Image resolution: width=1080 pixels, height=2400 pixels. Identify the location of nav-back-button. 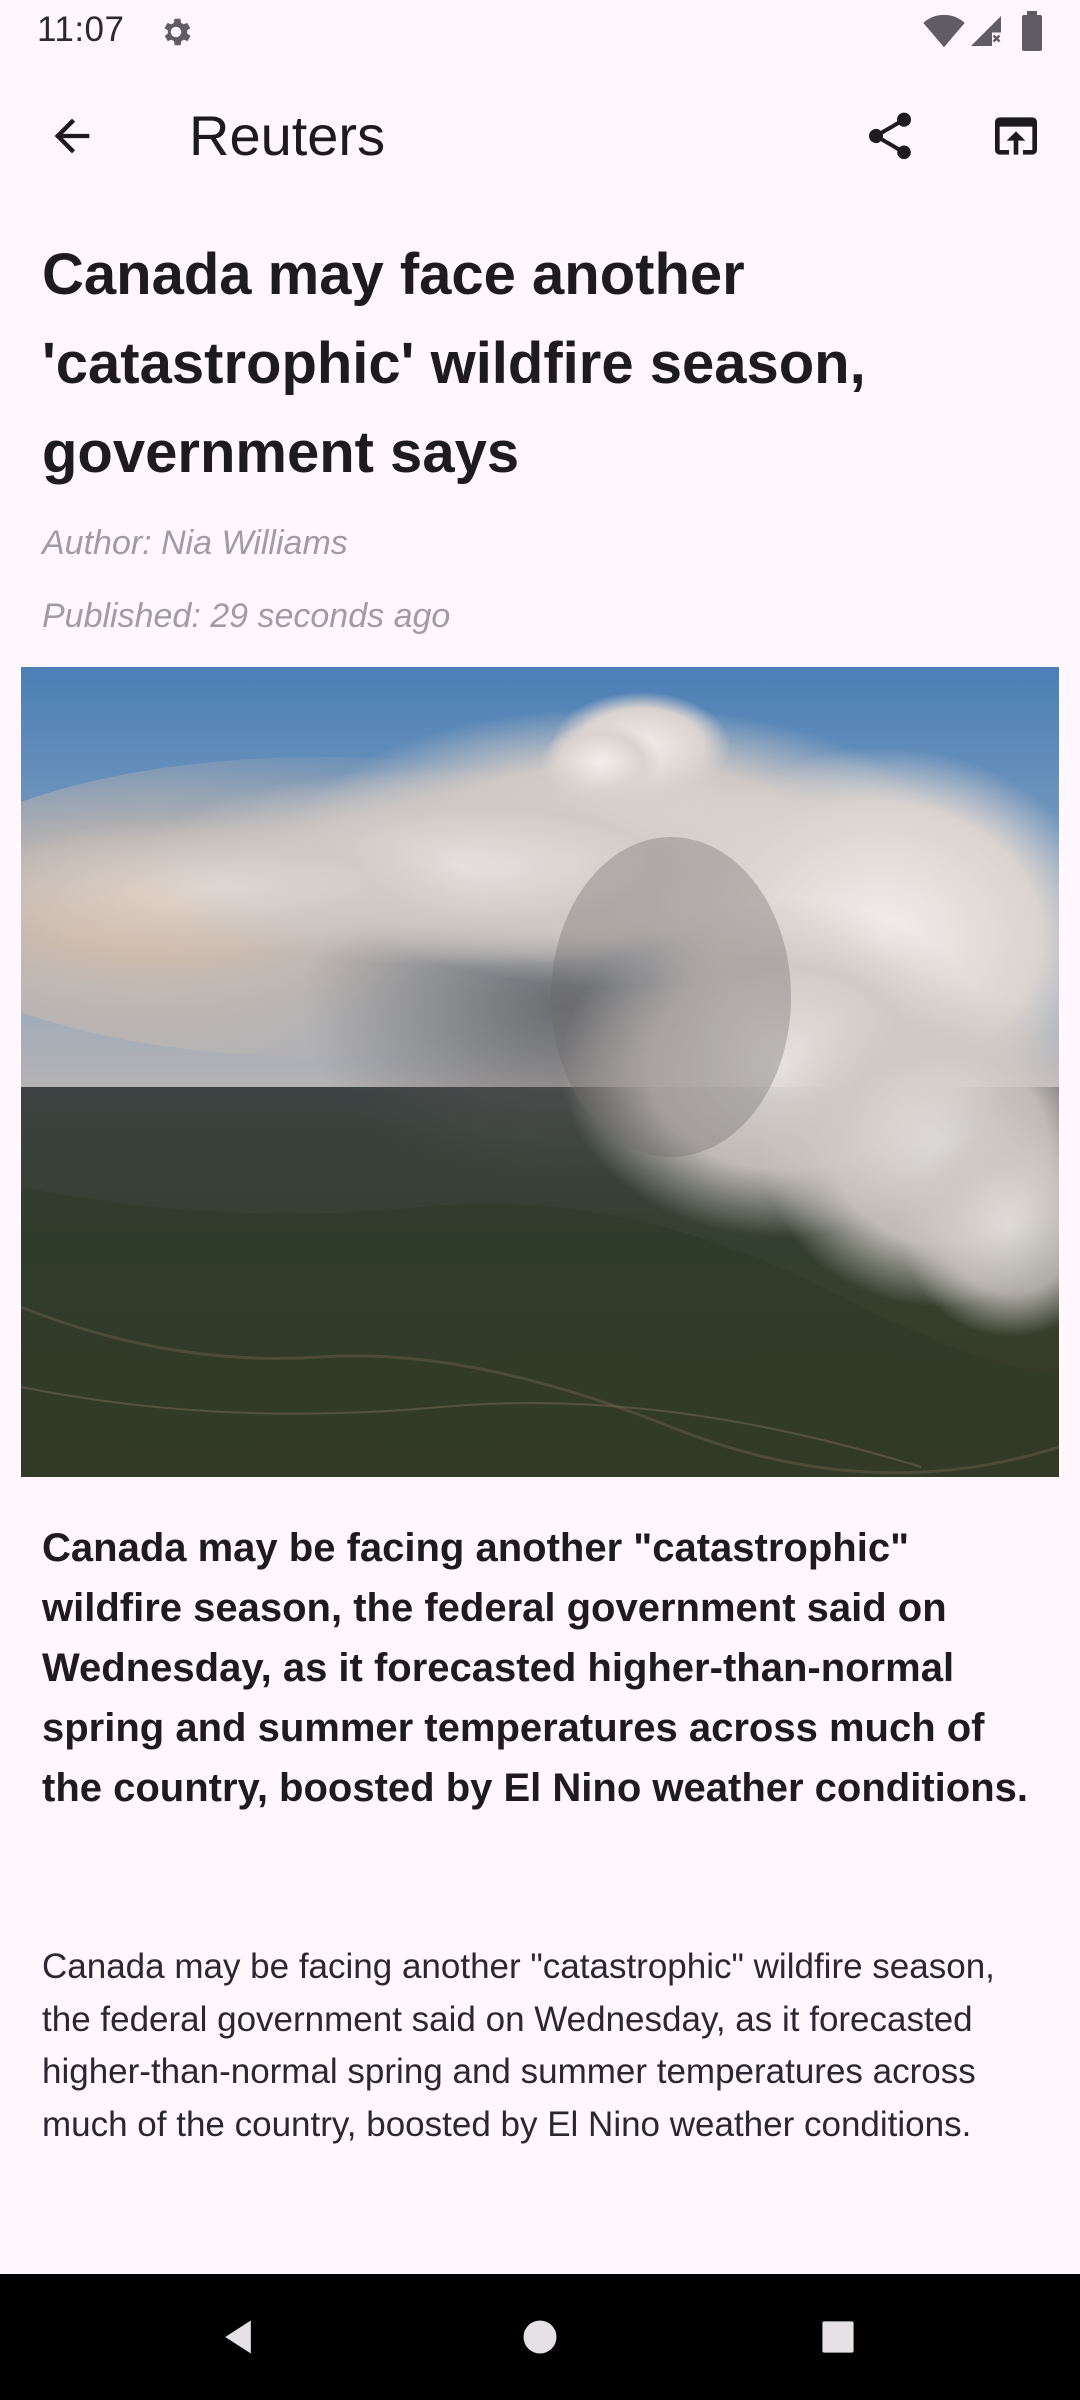
(238, 2337).